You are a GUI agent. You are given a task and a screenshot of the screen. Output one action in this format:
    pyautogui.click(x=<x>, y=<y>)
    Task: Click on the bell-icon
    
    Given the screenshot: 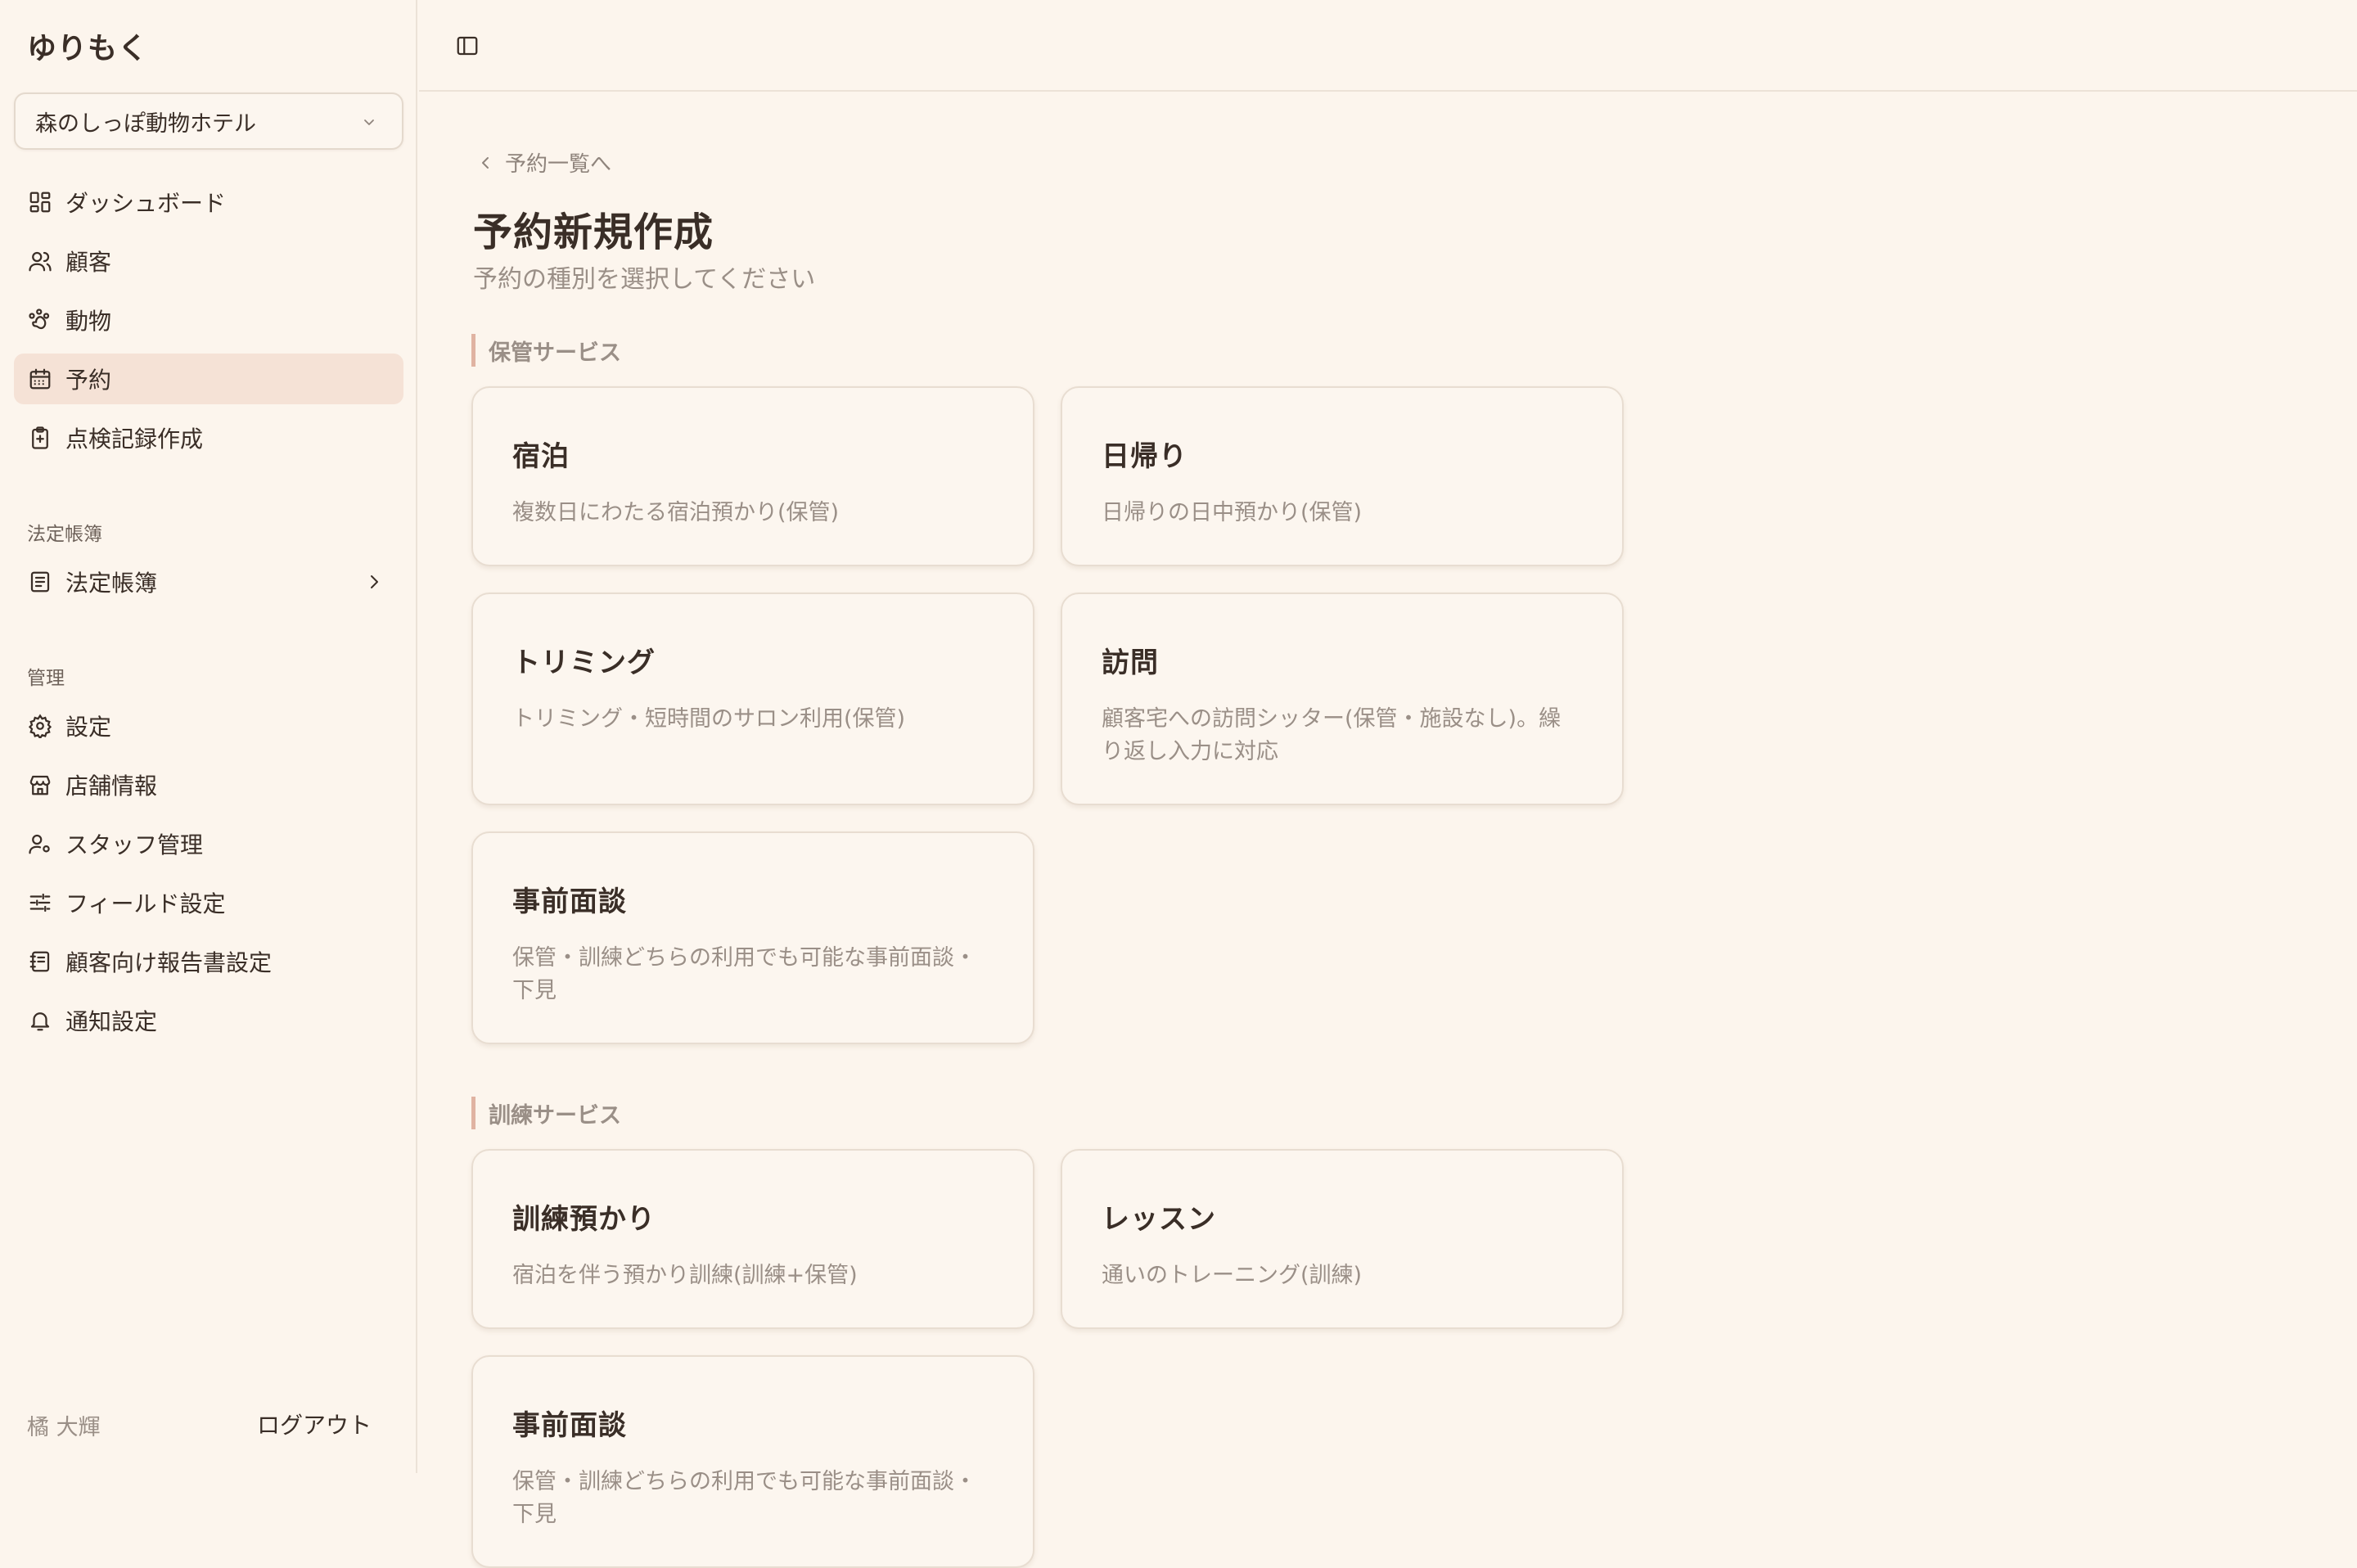 What is the action you would take?
    pyautogui.click(x=40, y=1020)
    